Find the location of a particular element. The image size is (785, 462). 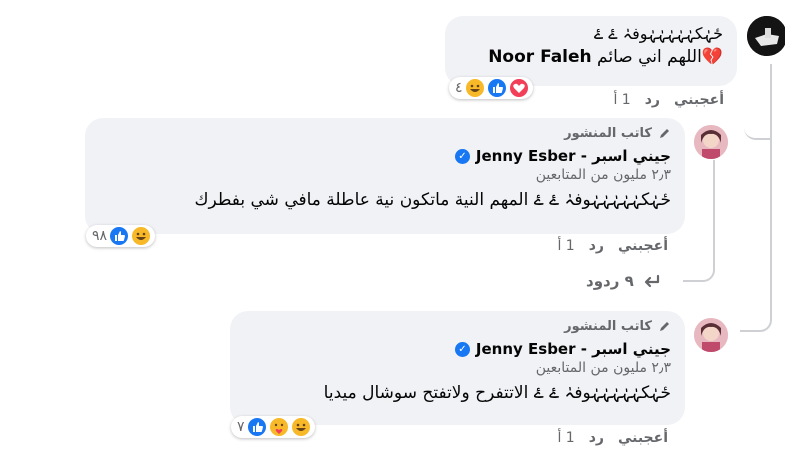

commenter-avatar is located at coordinates (766, 36).